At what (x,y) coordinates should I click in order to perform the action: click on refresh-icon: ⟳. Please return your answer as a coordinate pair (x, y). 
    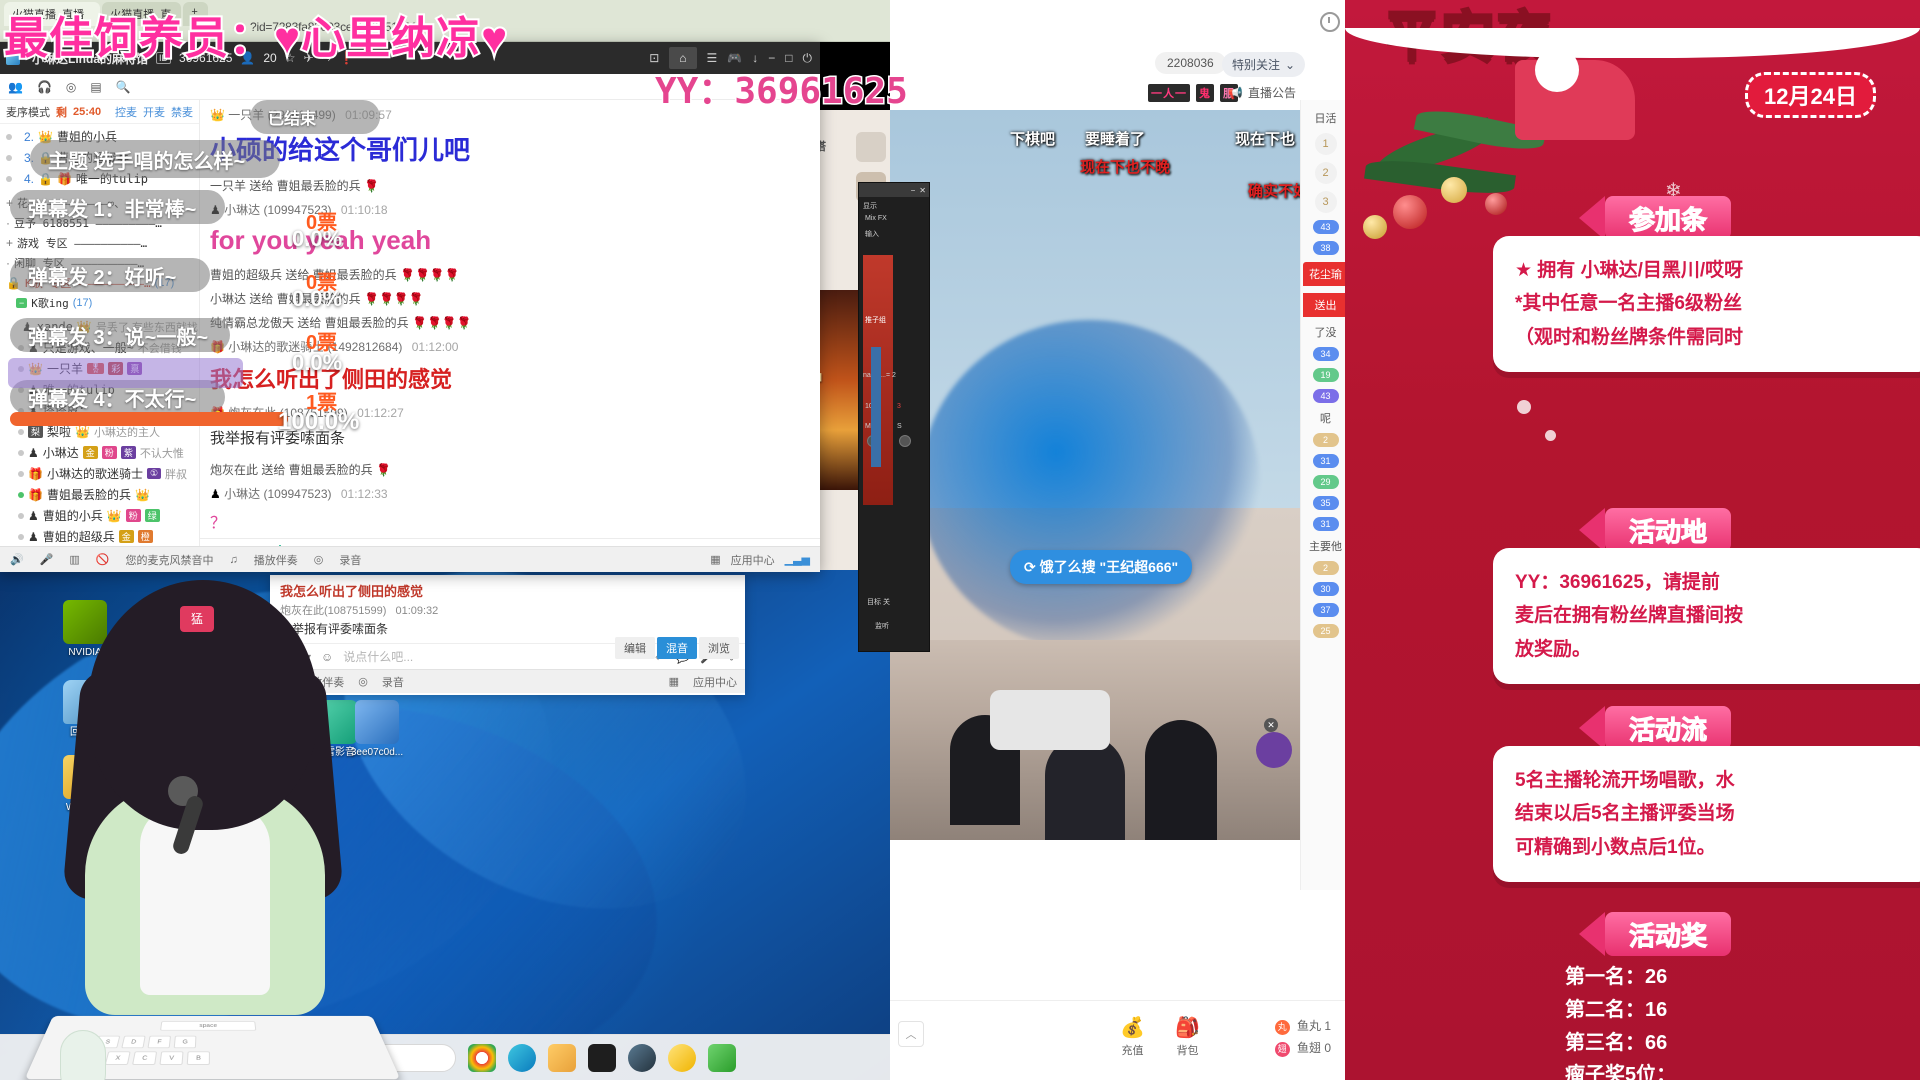
    Looking at the image, I should click on (1032, 567).